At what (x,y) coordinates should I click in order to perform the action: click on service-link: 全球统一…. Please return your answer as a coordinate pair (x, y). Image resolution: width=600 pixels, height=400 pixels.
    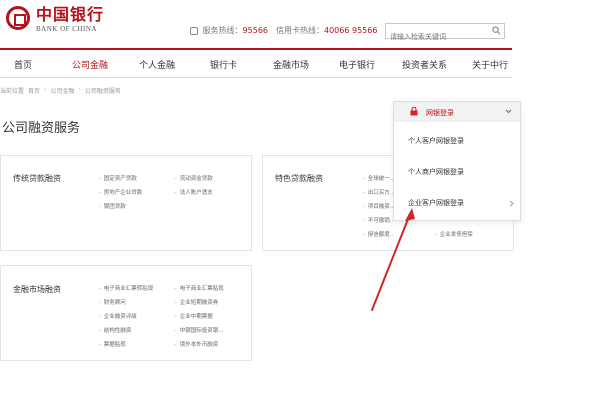
    Looking at the image, I should click on (378, 178).